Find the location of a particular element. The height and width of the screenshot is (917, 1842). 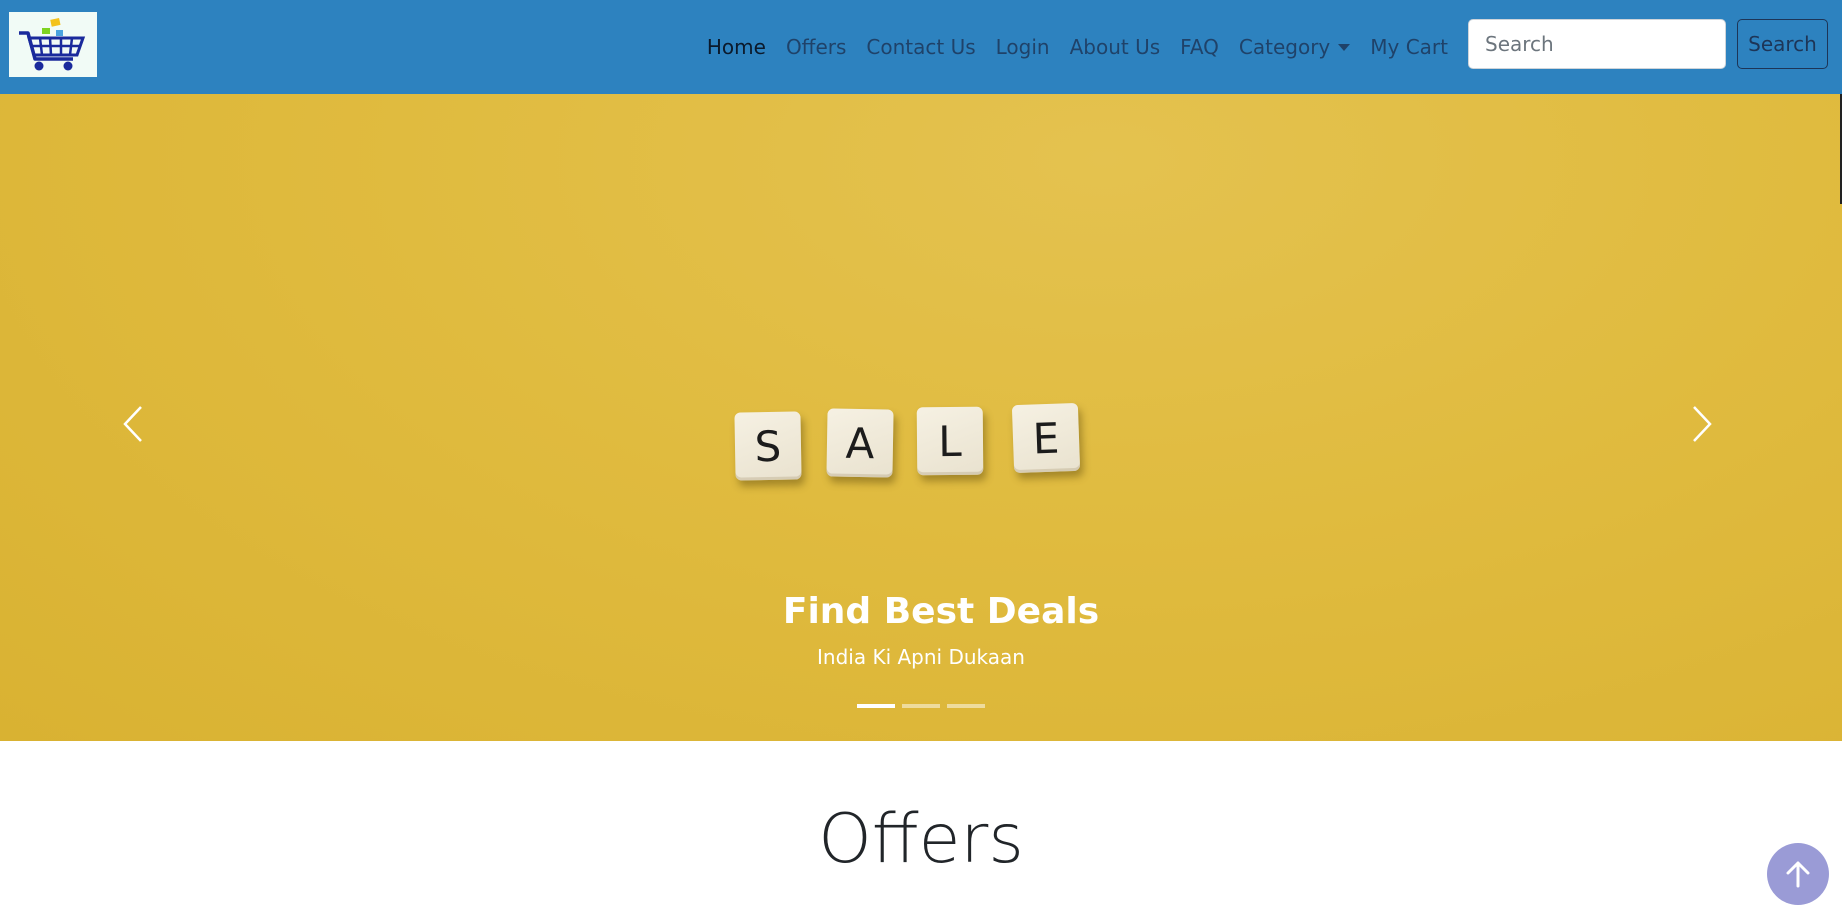

back-to-top-button is located at coordinates (1798, 874).